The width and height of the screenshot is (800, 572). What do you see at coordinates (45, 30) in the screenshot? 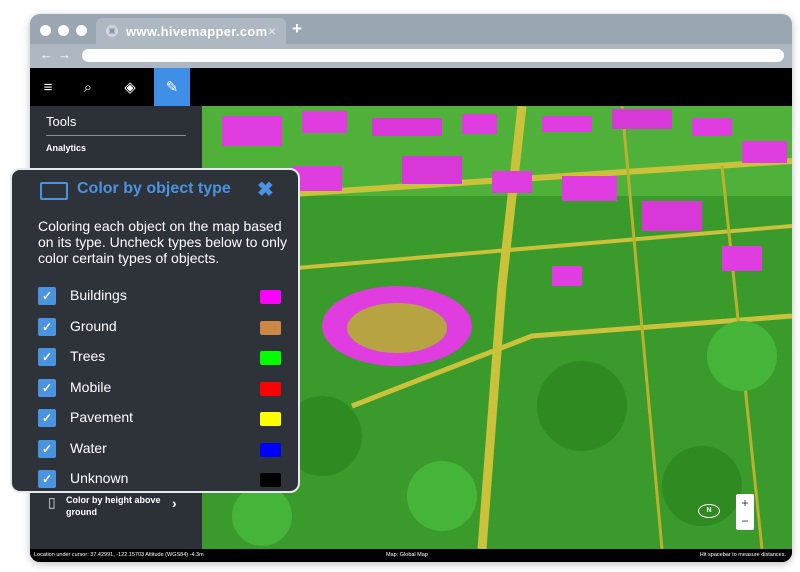
I see `window-close-dot` at bounding box center [45, 30].